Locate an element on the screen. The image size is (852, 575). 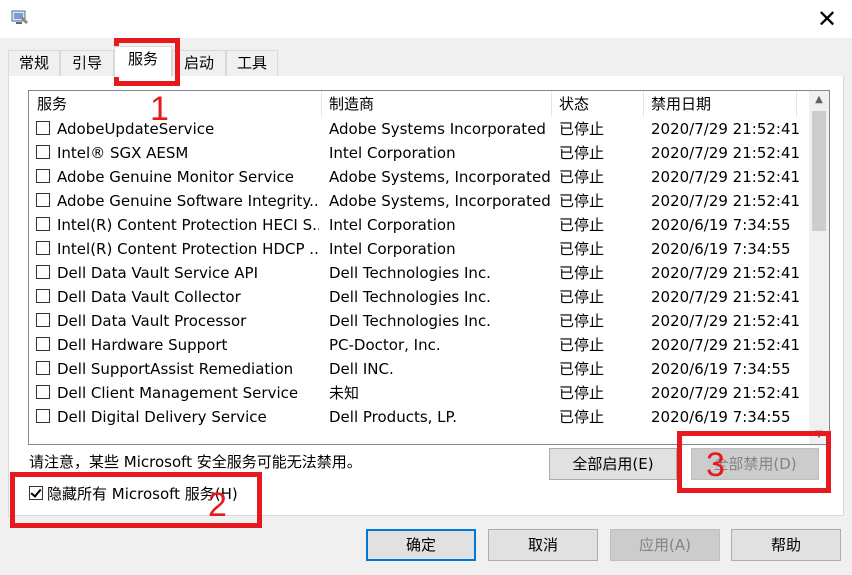
row-service-name: AdobeUpdateService is located at coordinates (136, 129).